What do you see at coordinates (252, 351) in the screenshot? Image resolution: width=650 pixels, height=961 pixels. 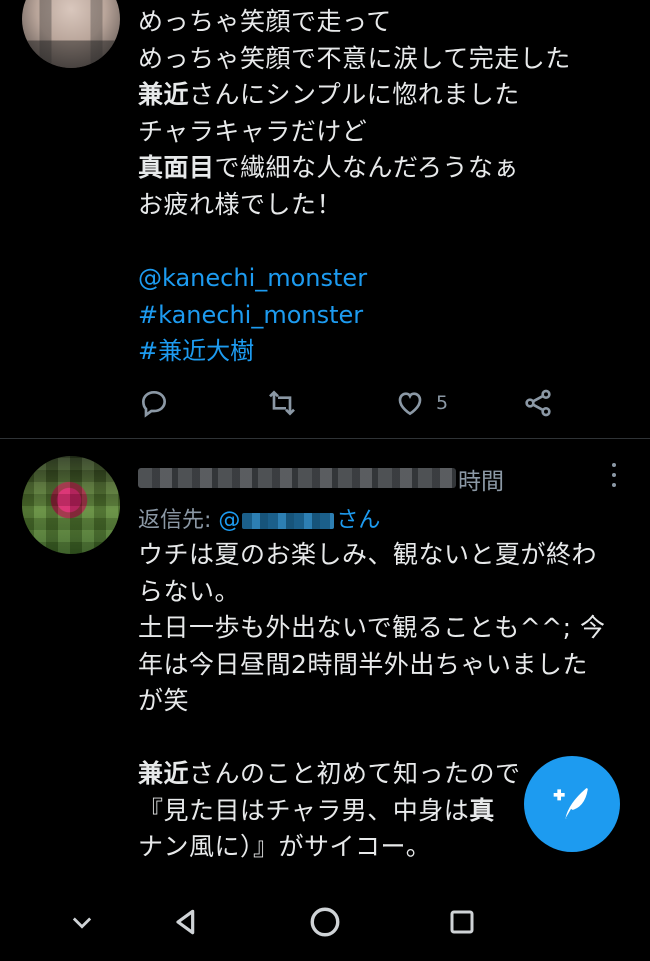 I see `hashtag-link: #兼近大樹` at bounding box center [252, 351].